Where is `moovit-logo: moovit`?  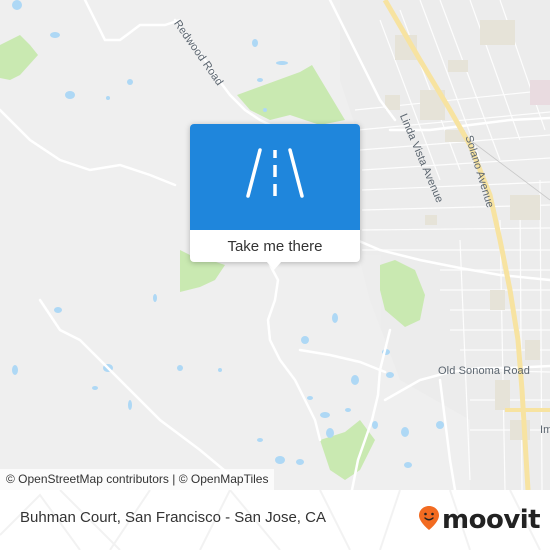 moovit-logo: moovit is located at coordinates (479, 520).